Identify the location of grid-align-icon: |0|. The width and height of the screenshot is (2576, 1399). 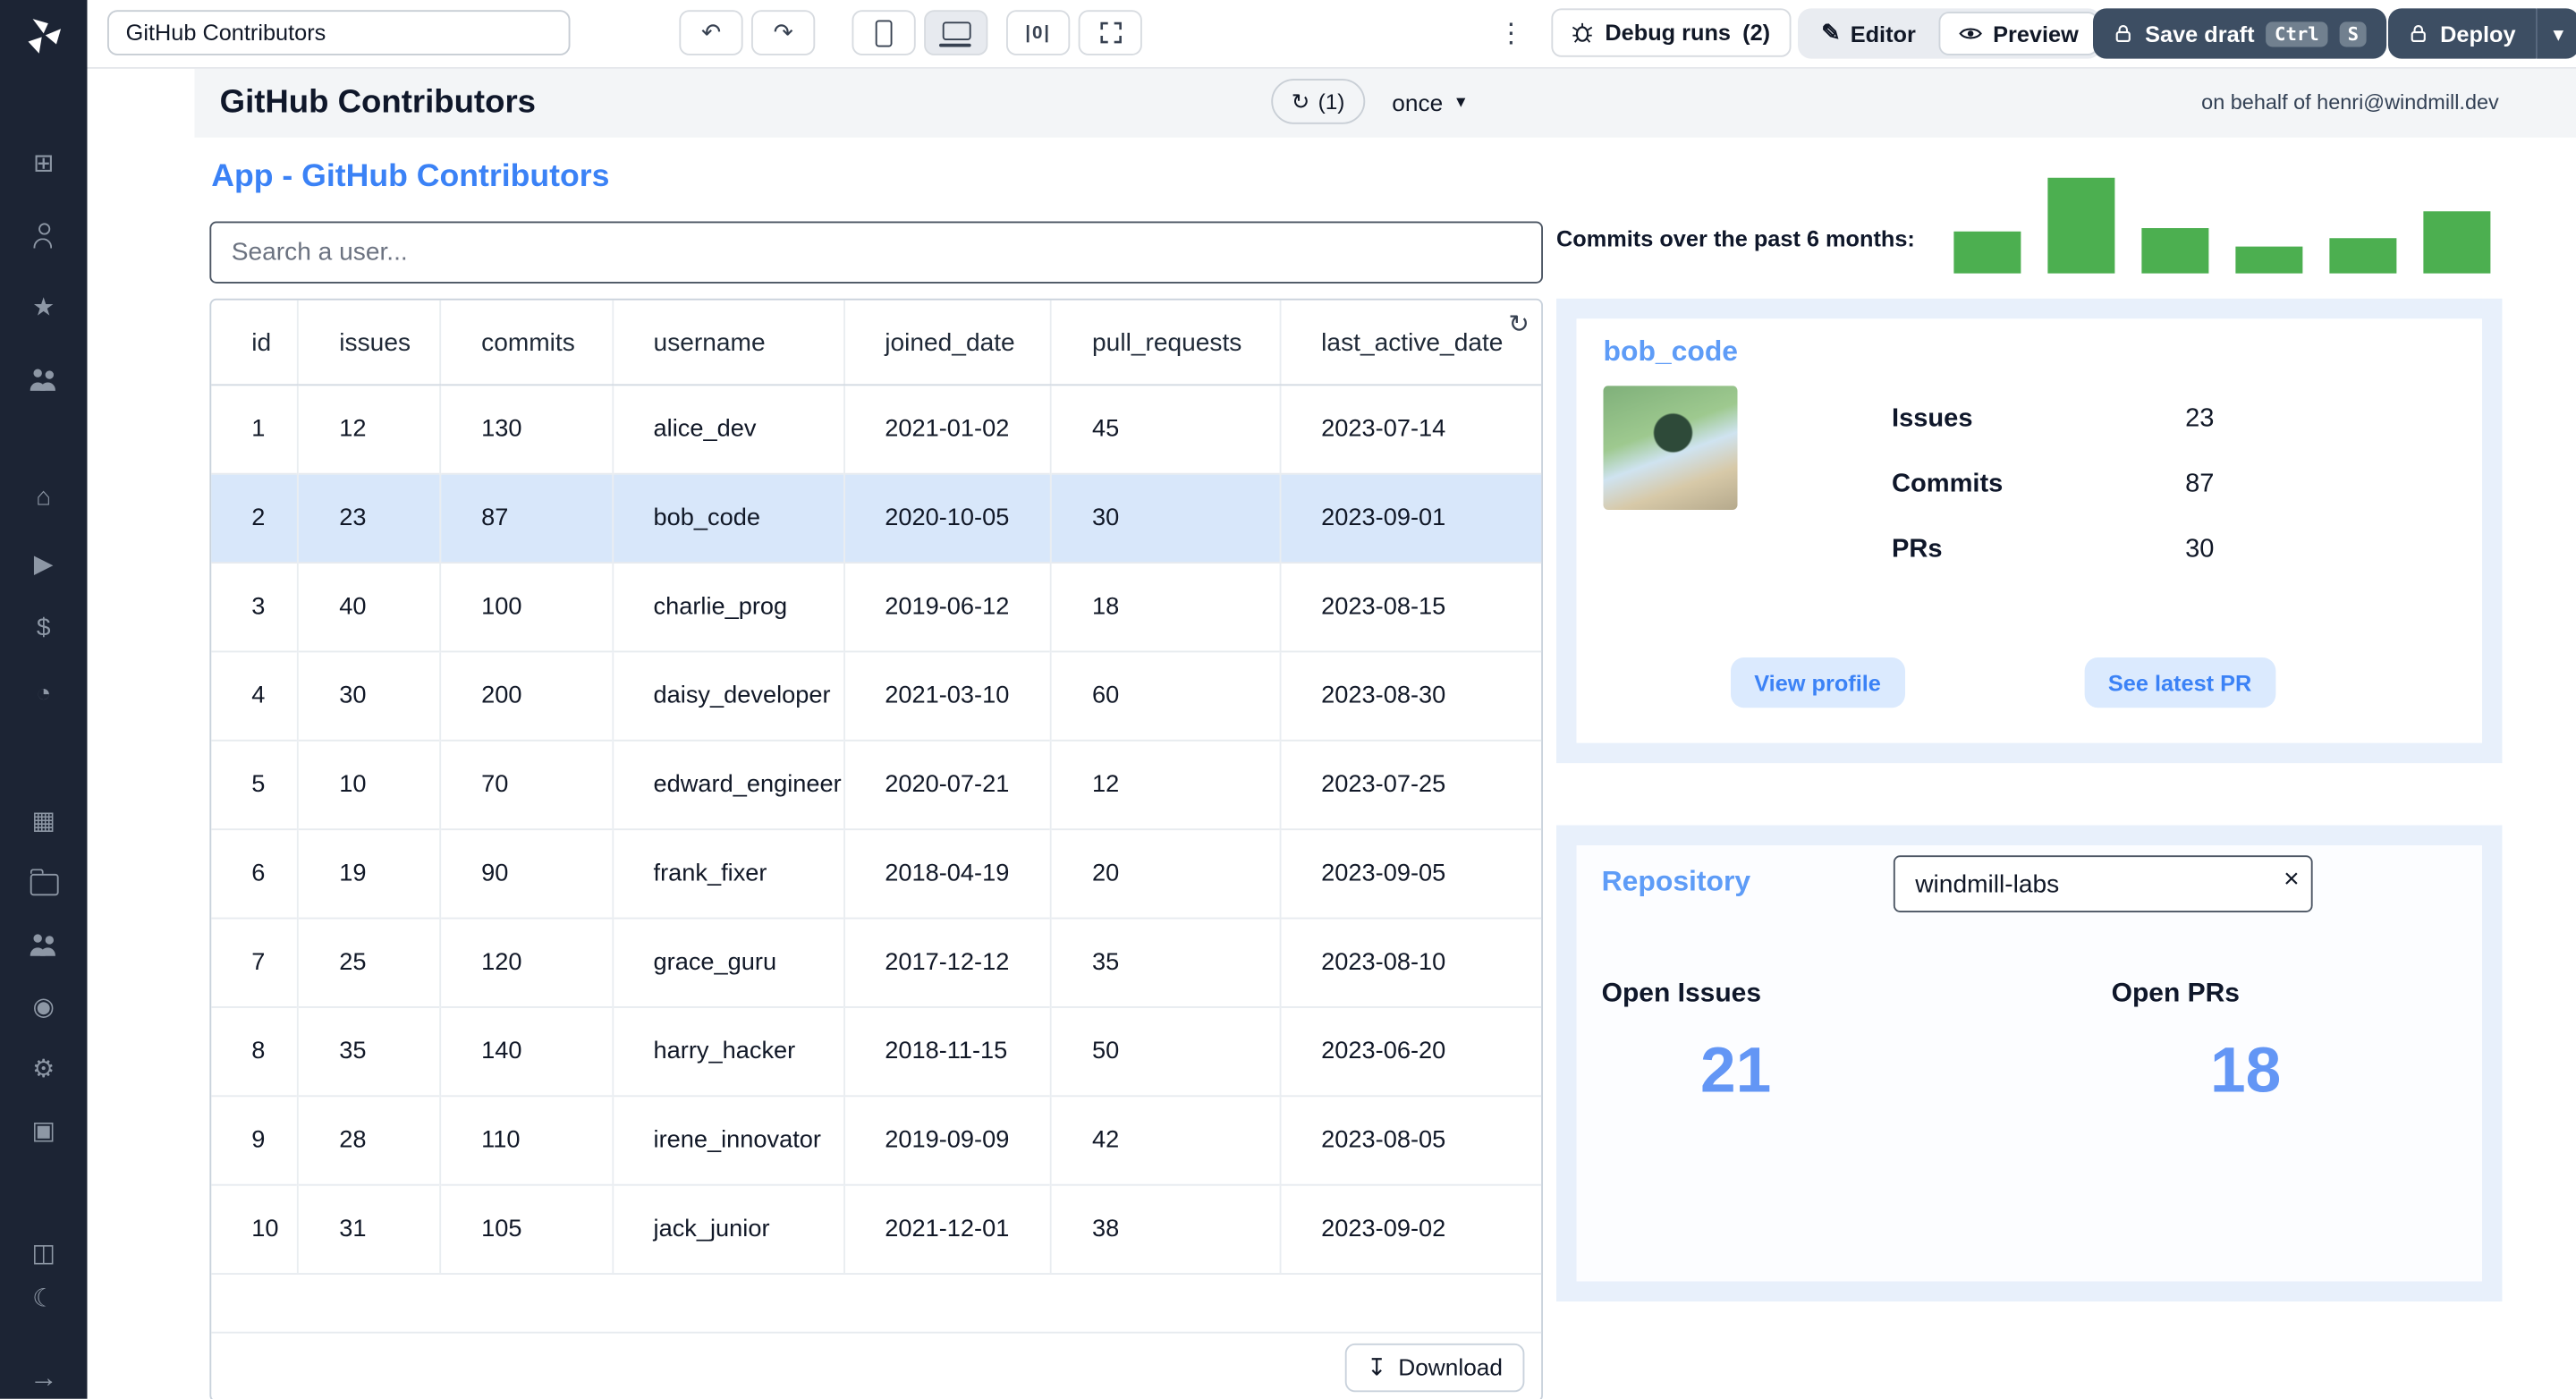
(1038, 32).